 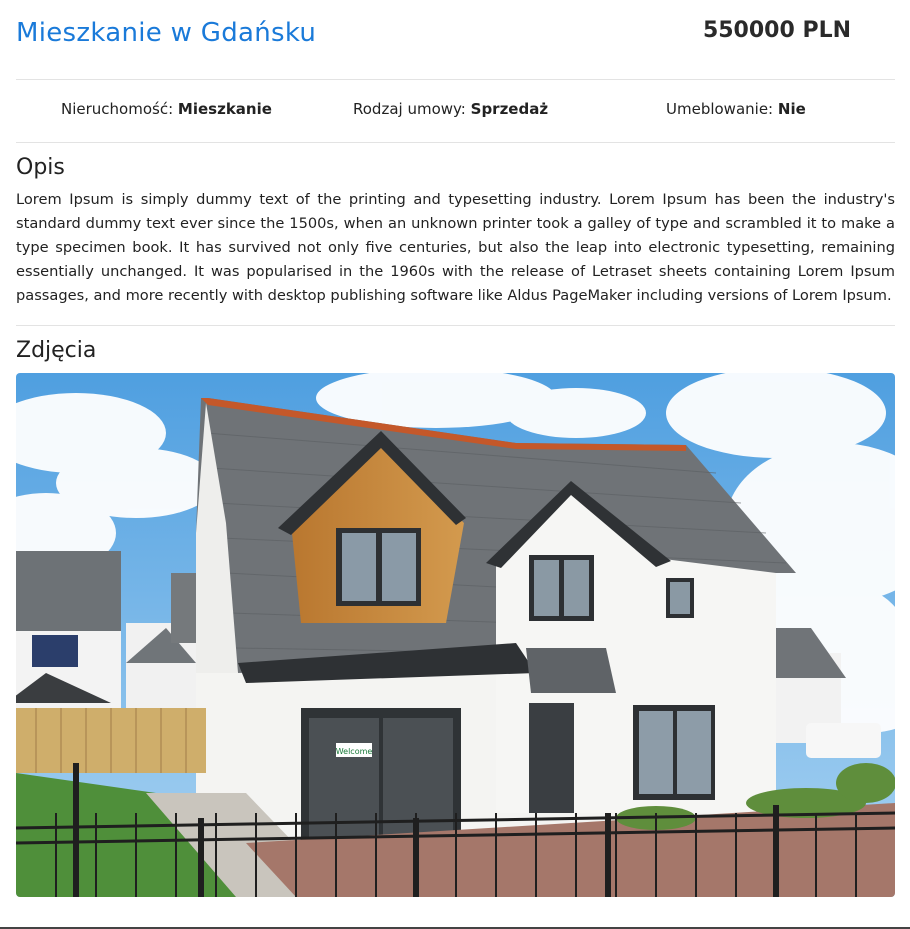 What do you see at coordinates (791, 109) in the screenshot?
I see `furnishing-value: Nie` at bounding box center [791, 109].